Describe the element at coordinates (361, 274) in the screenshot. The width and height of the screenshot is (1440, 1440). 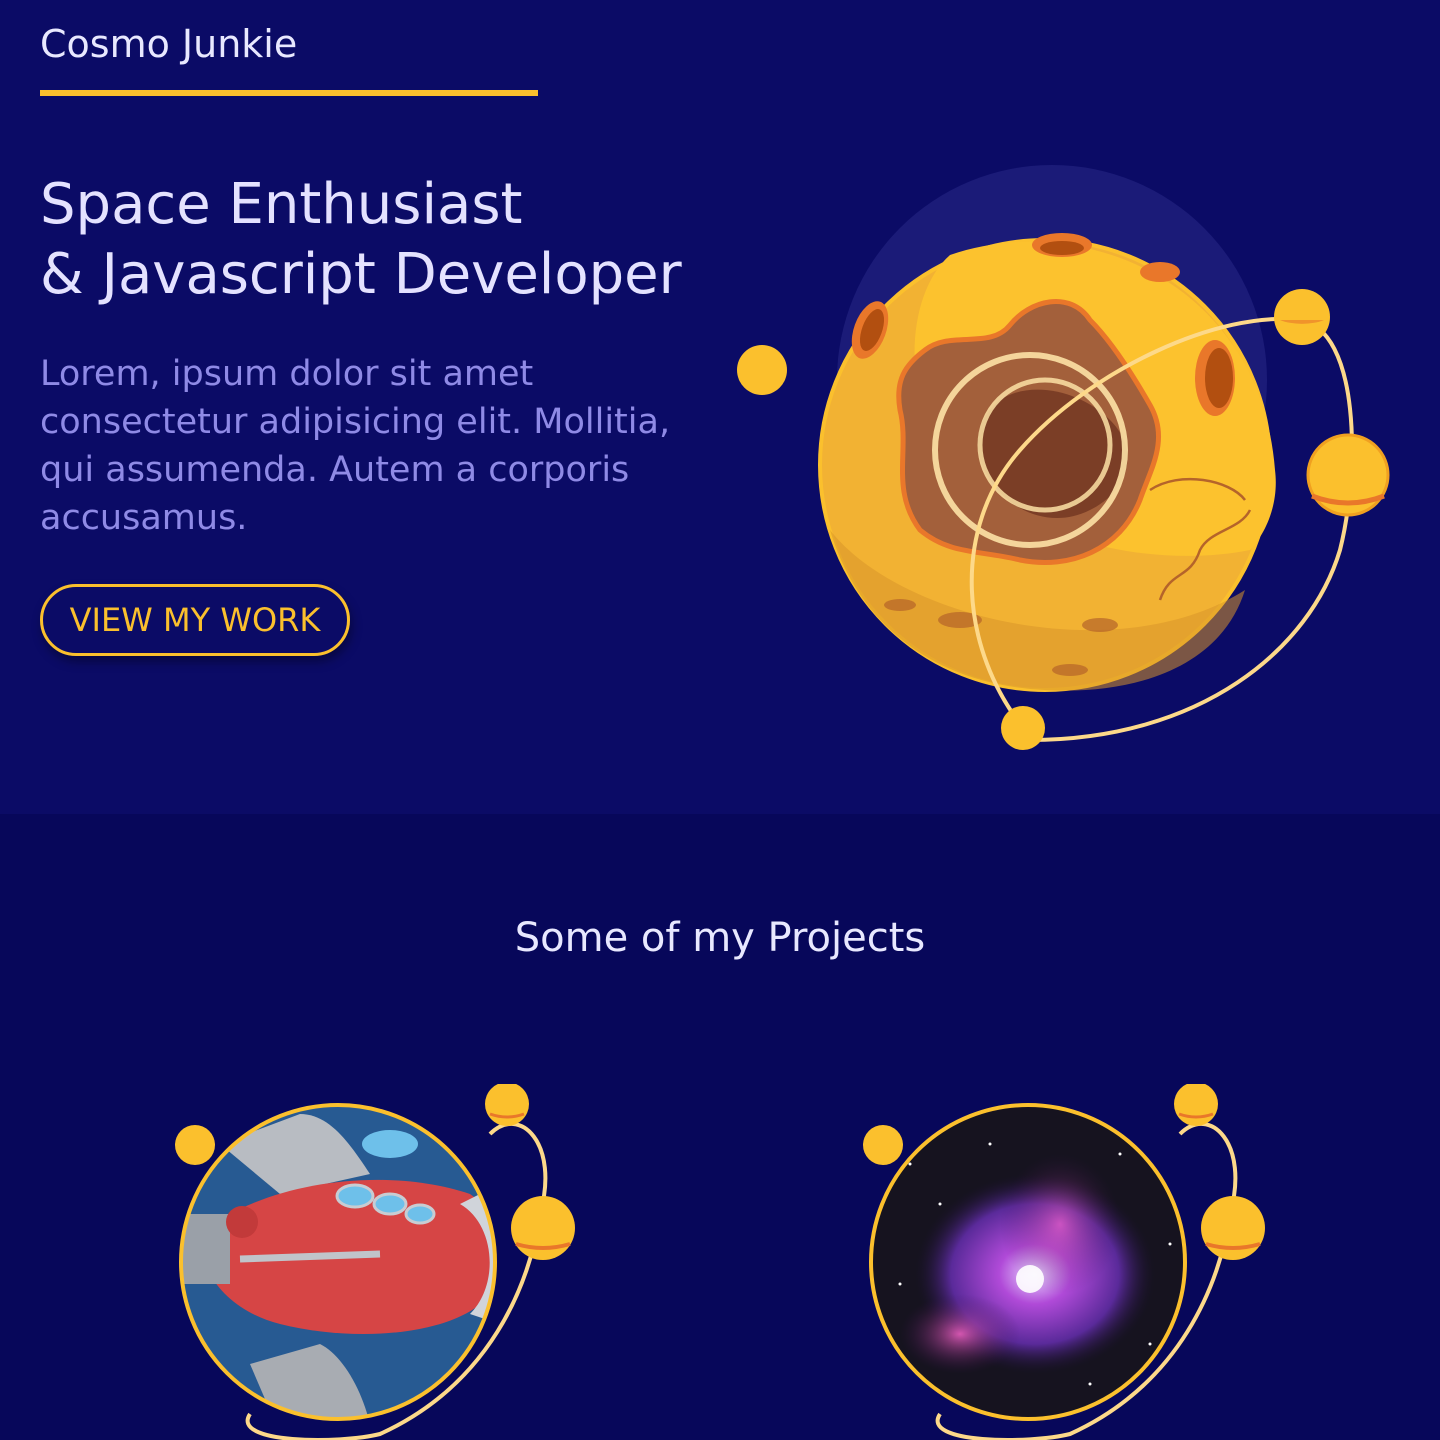
I see `headline-line-2: & Javascript Developer` at that location.